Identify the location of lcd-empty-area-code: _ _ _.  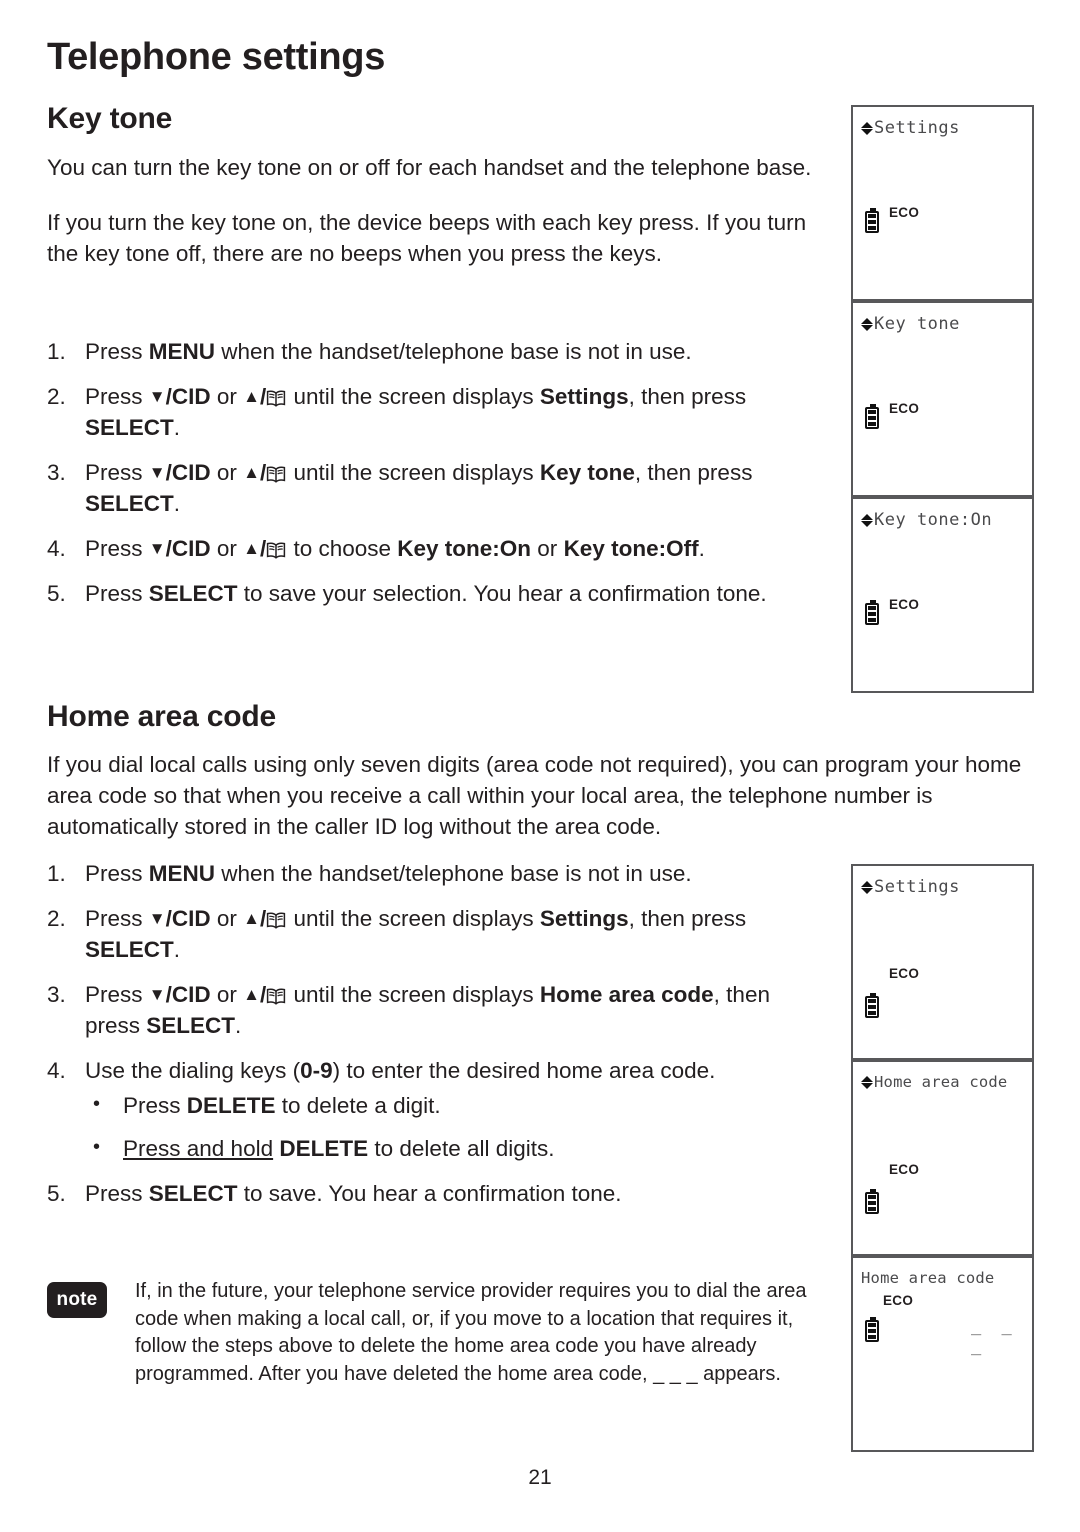
(994, 1336).